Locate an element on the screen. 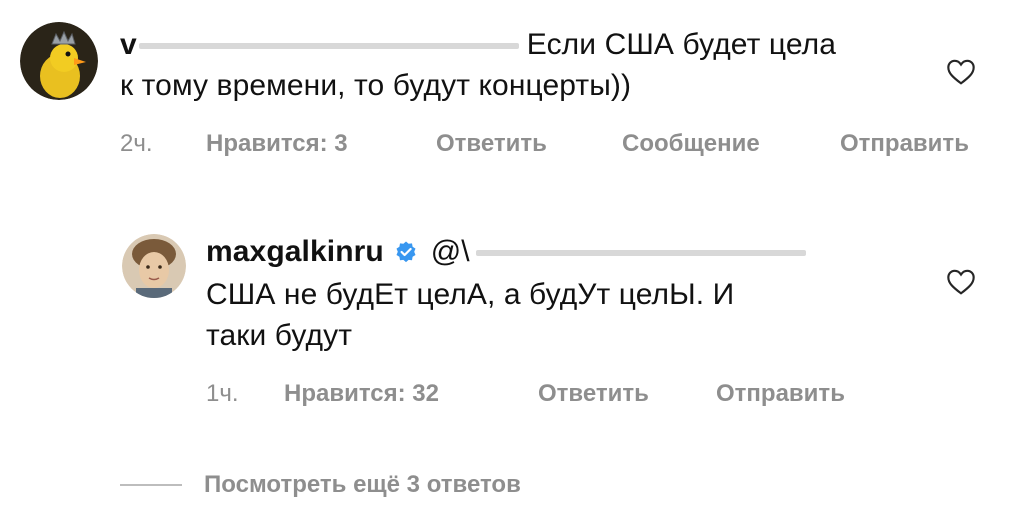 This screenshot has width=1024, height=513. reply-mention: @\ is located at coordinates (450, 251).